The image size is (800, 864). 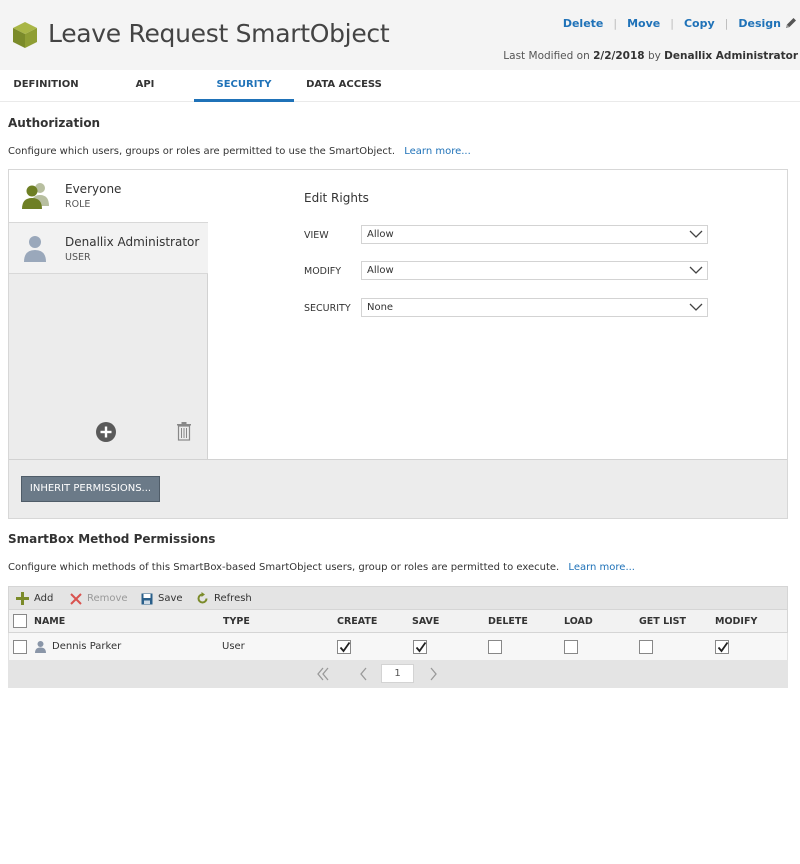 I want to click on column-modify: MODIFY, so click(x=736, y=621).